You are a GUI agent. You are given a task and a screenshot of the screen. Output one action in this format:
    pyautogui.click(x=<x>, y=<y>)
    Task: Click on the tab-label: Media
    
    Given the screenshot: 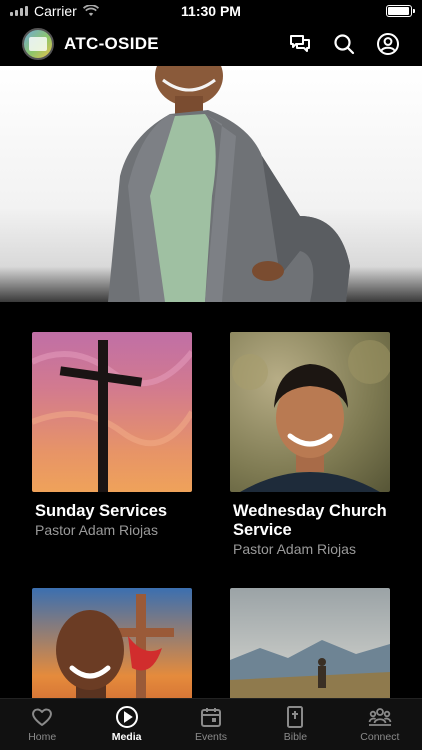 What is the action you would take?
    pyautogui.click(x=126, y=737)
    